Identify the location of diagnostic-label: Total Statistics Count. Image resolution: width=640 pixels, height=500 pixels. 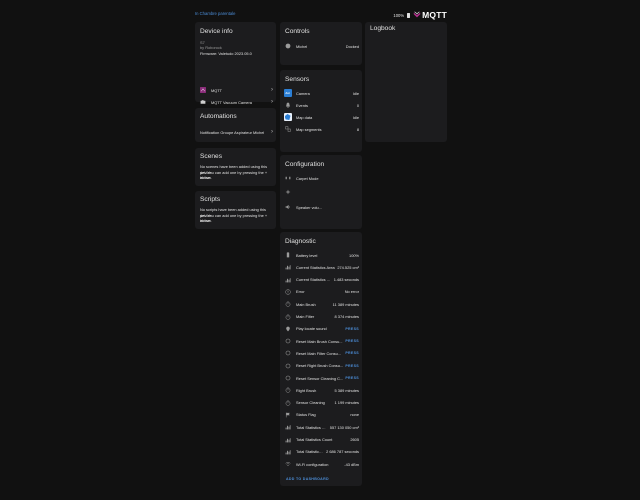
(314, 439).